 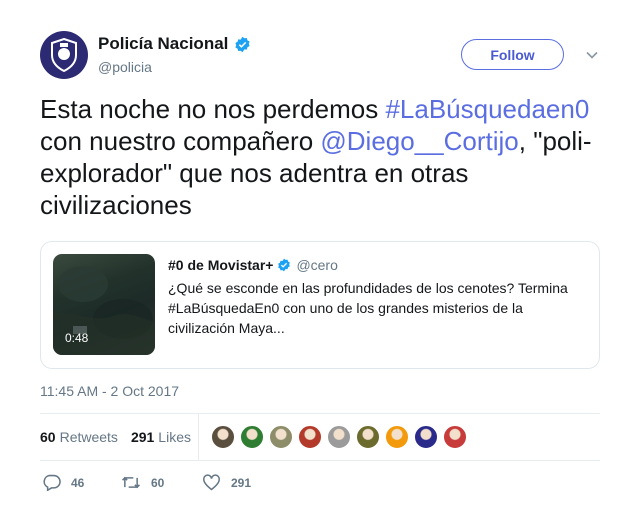 What do you see at coordinates (104, 304) in the screenshot?
I see `video-thumbnail: 0:48` at bounding box center [104, 304].